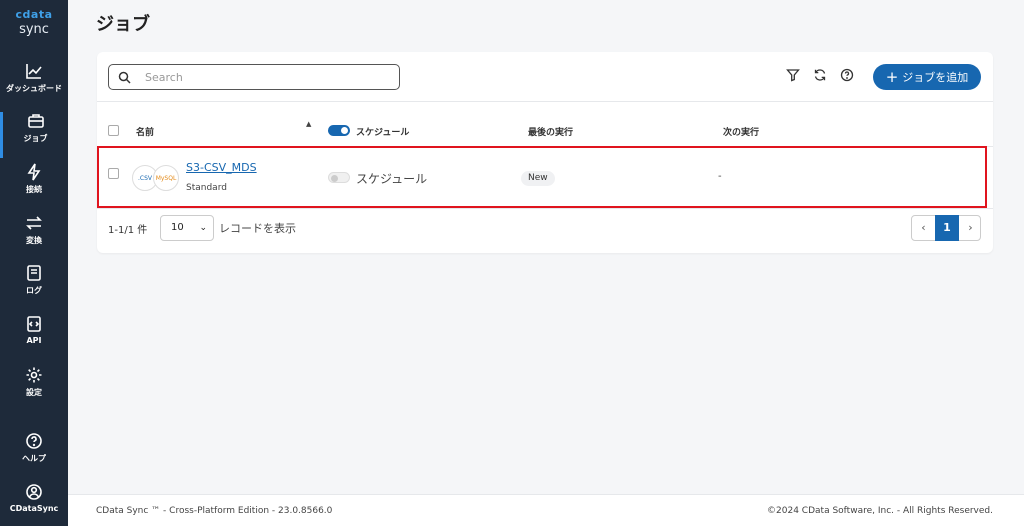 The width and height of the screenshot is (1024, 526). What do you see at coordinates (308, 124) in the screenshot?
I see `sort-icon: ▲` at bounding box center [308, 124].